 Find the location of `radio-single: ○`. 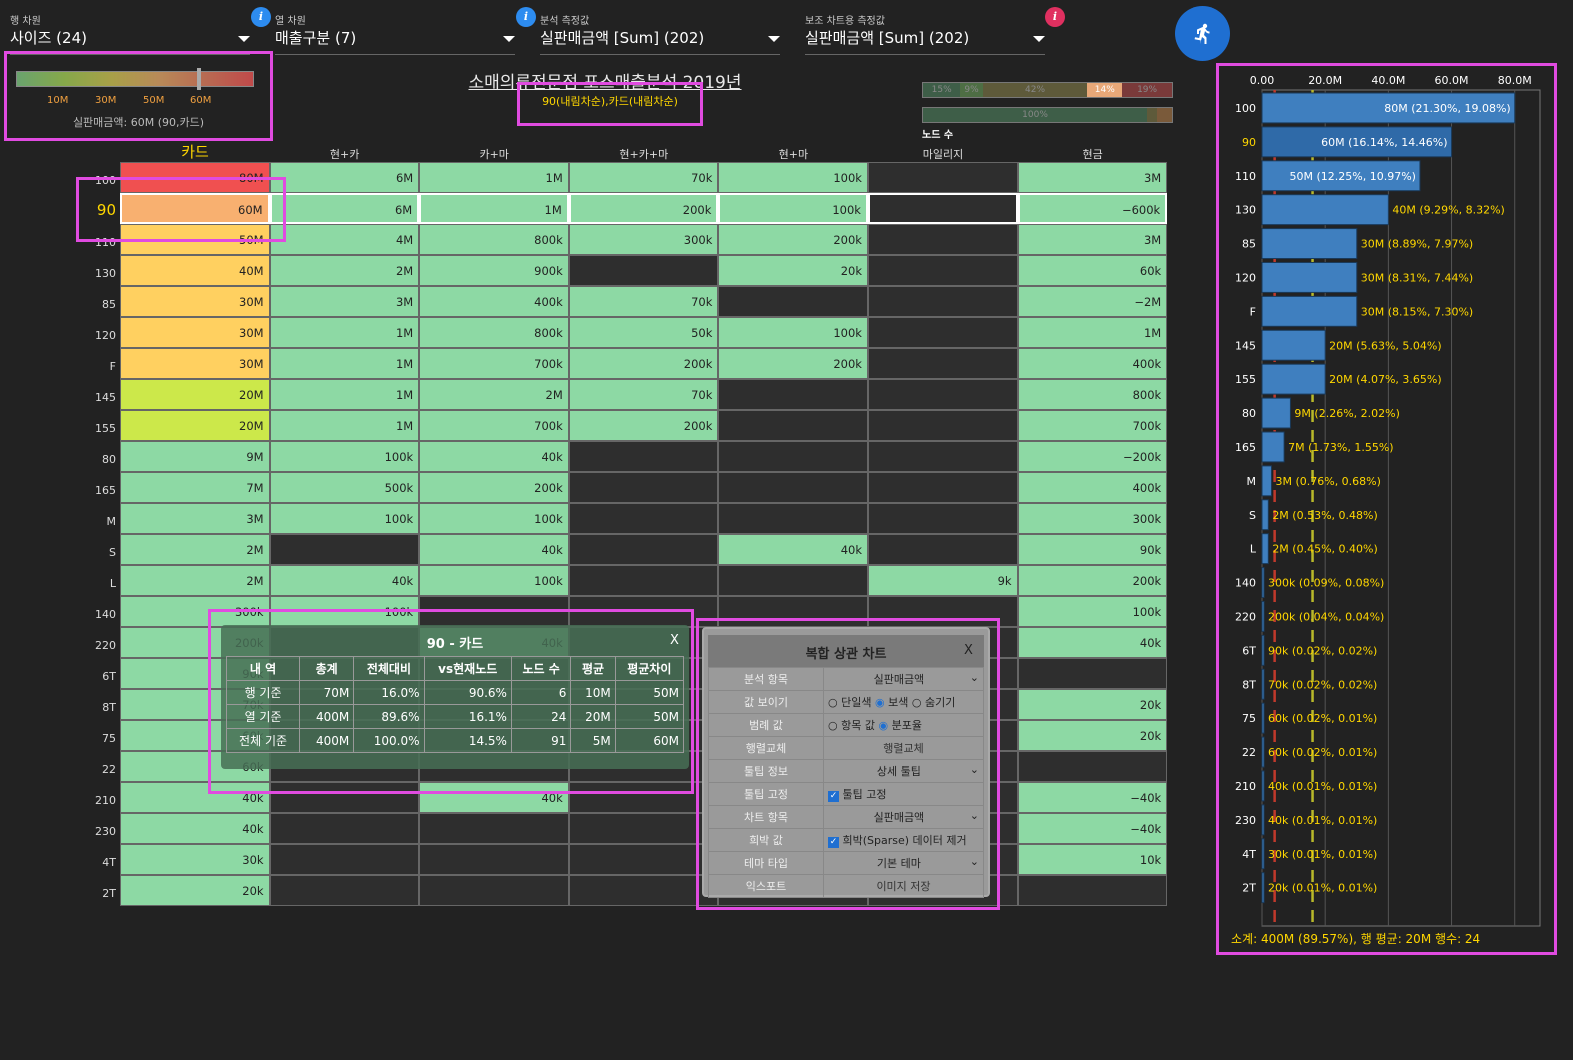

radio-single: ○ is located at coordinates (833, 702).